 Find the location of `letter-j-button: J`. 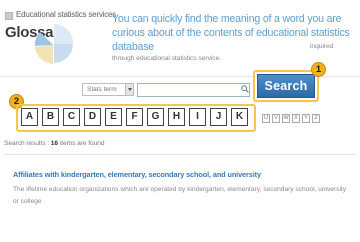

letter-j-button: J is located at coordinates (218, 117).